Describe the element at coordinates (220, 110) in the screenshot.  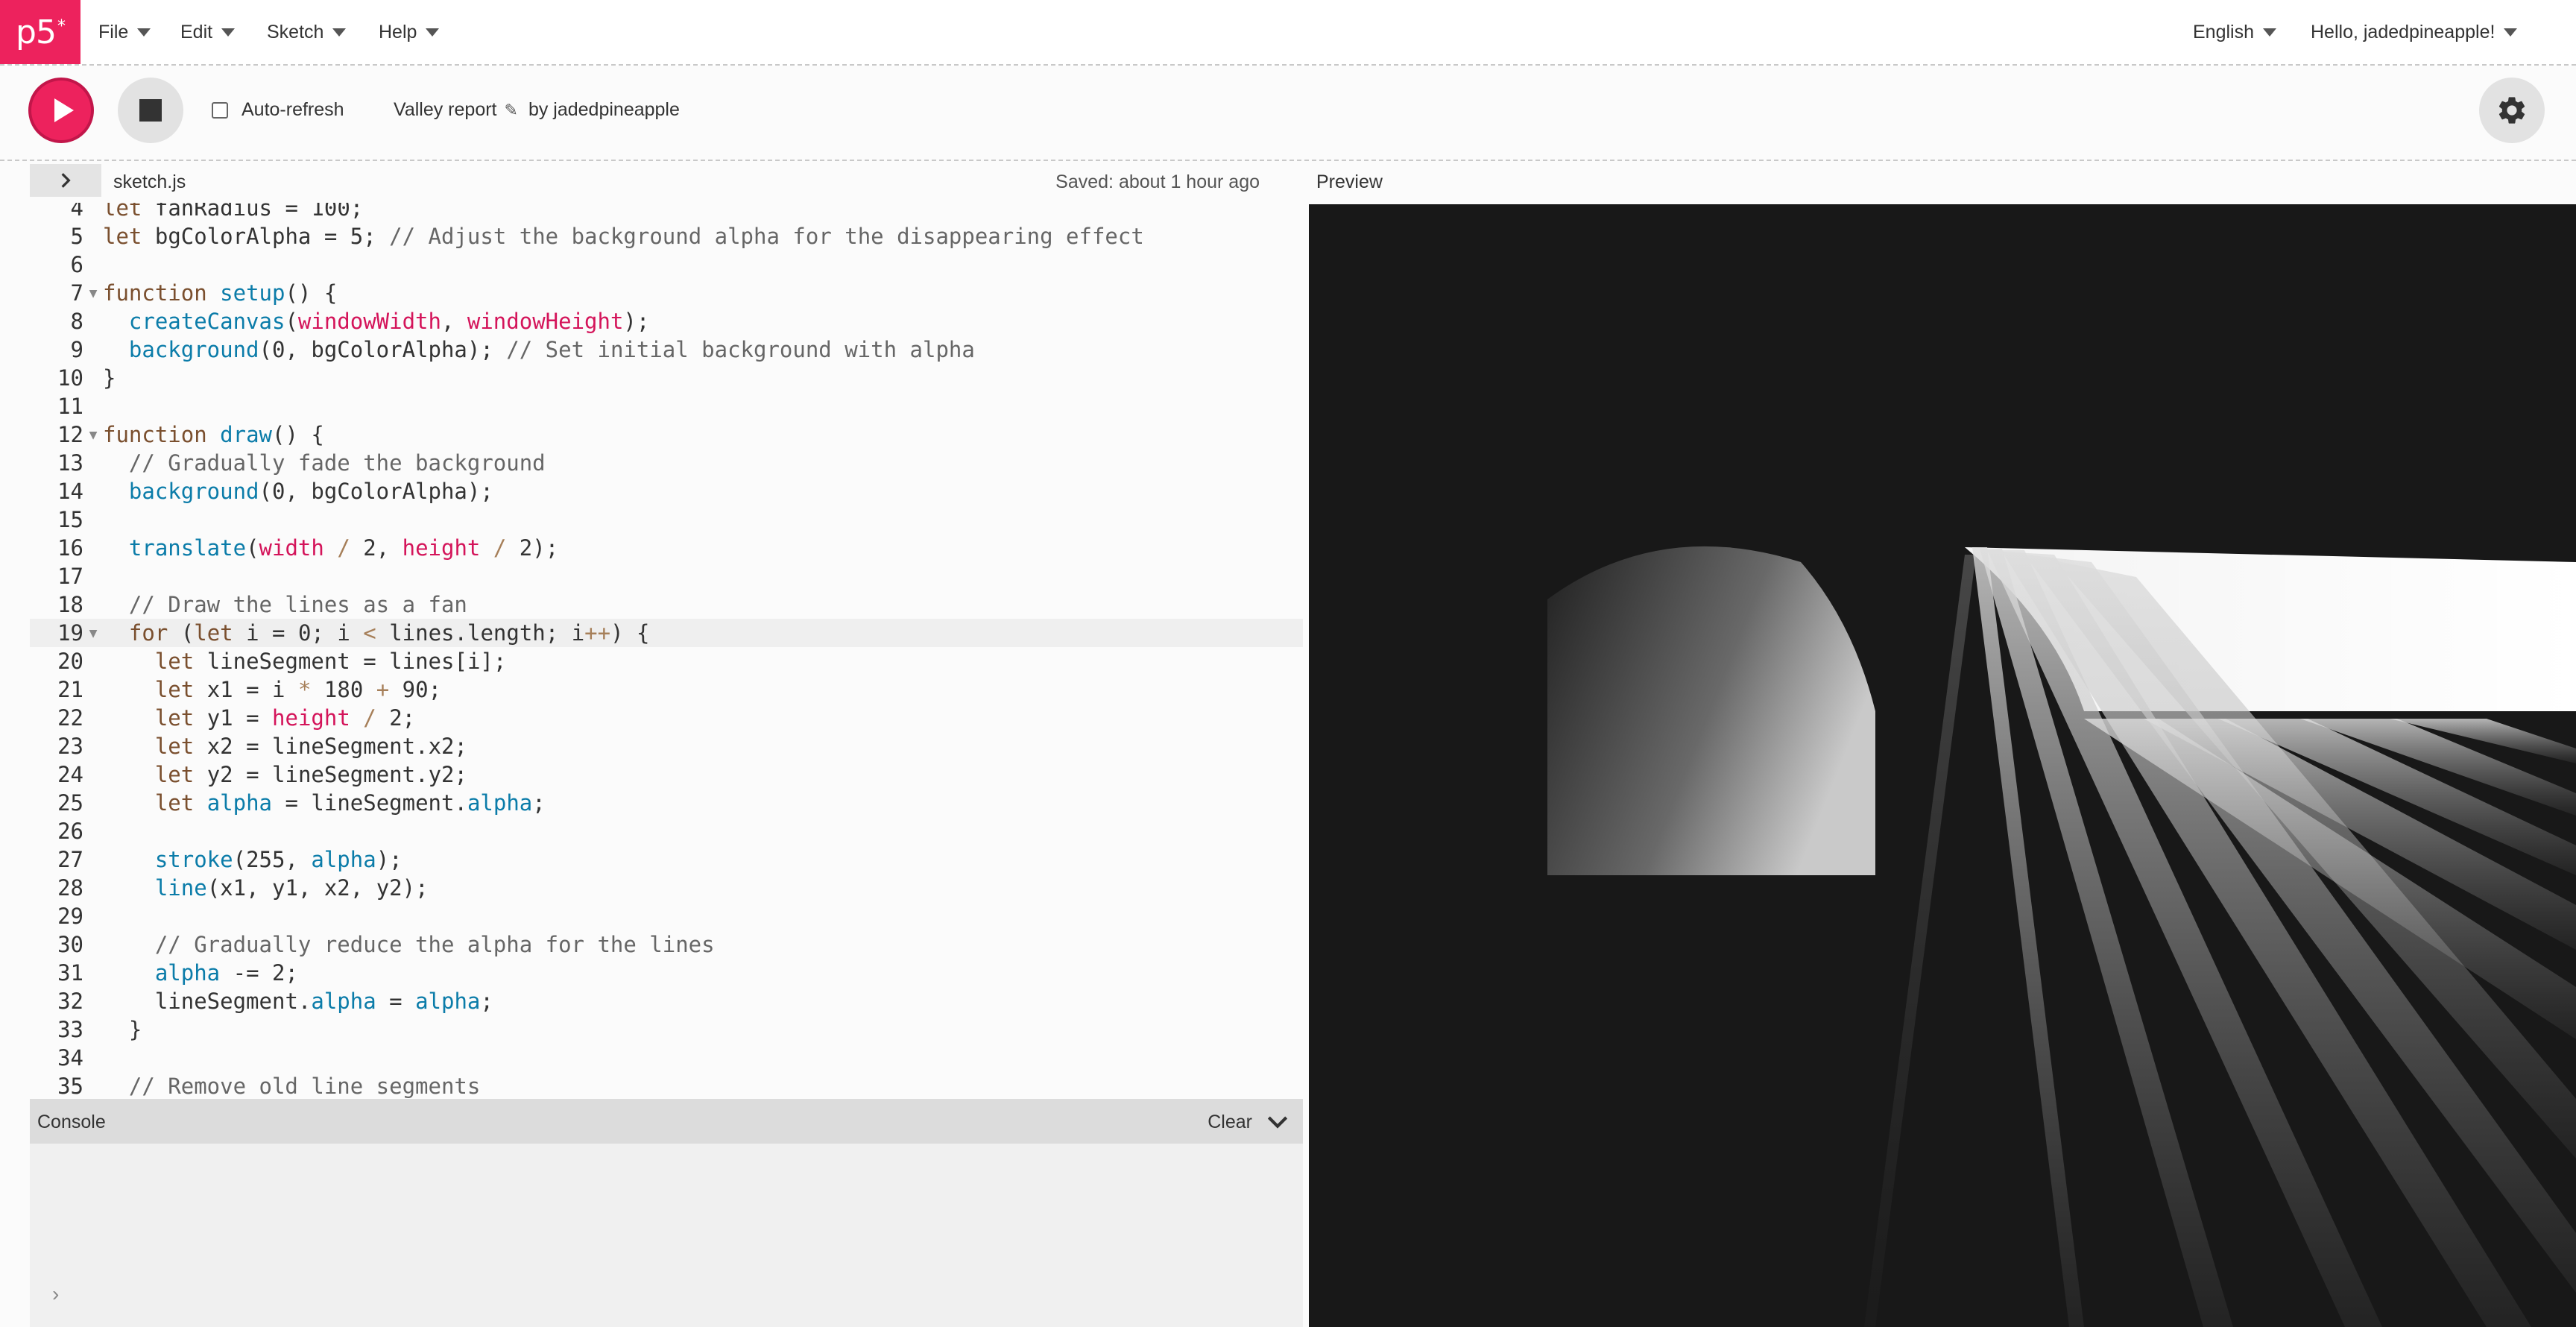
I see `auto-refresh-checkbox` at that location.